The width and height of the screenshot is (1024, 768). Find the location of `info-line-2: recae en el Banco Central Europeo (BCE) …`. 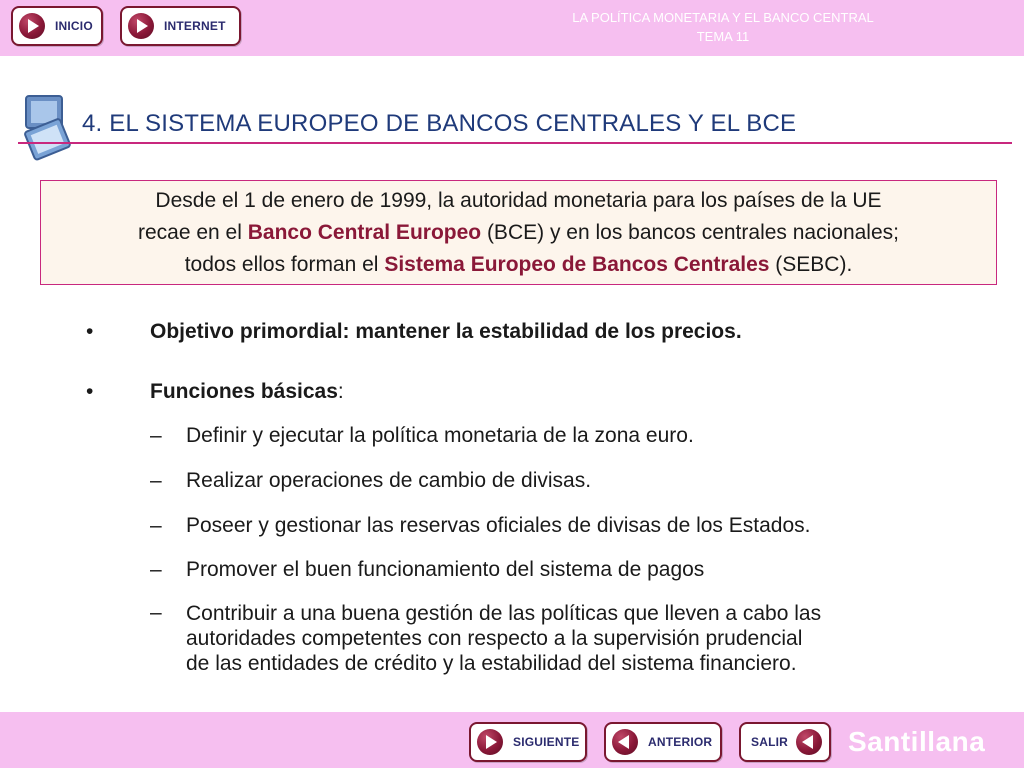

info-line-2: recae en el Banco Central Europeo (BCE) … is located at coordinates (518, 233).